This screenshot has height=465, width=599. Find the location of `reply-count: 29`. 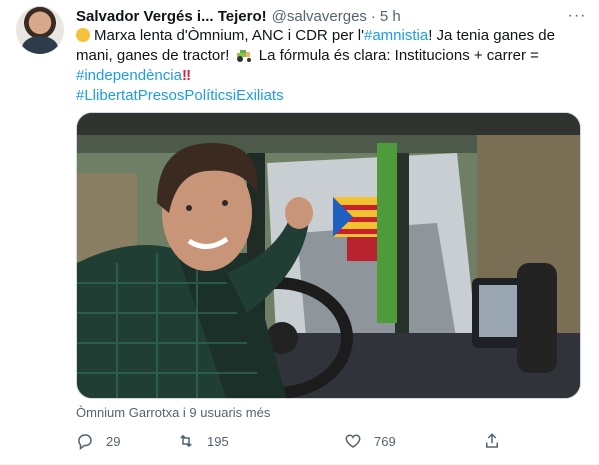

reply-count: 29 is located at coordinates (113, 441).